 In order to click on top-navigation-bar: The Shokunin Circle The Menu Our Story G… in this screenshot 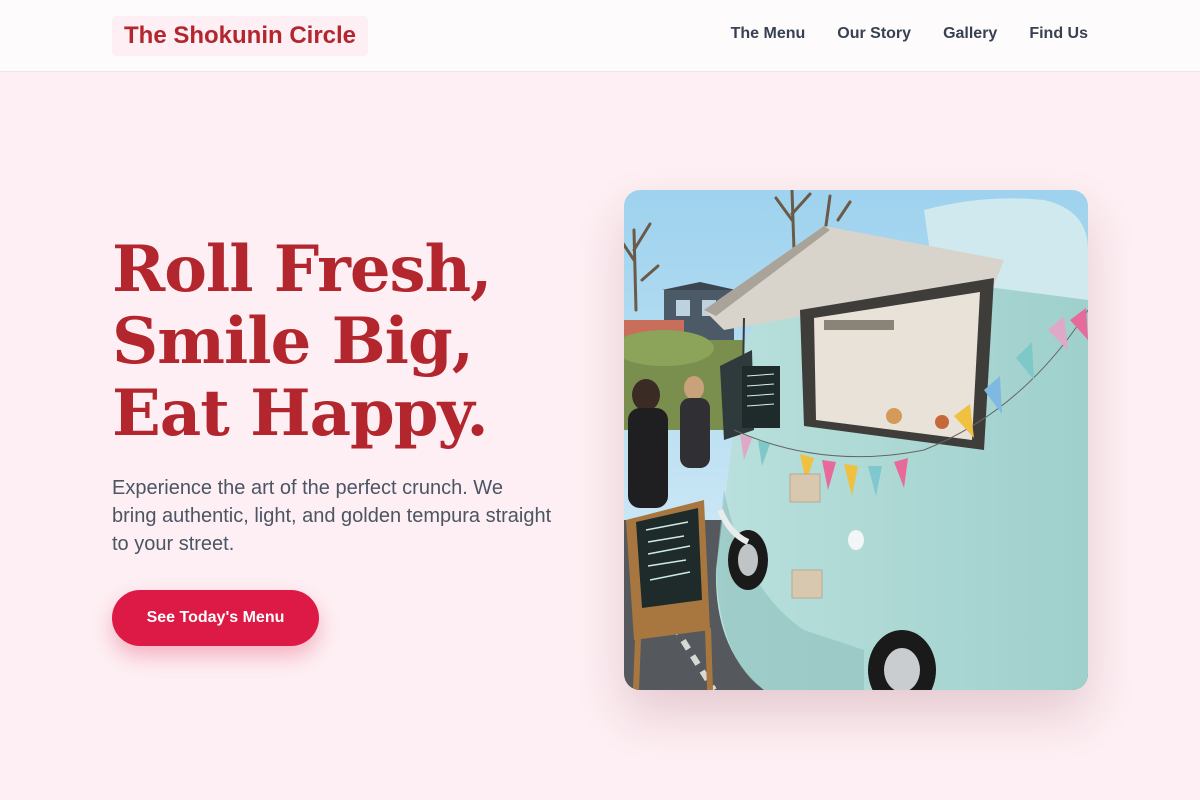, I will do `click(600, 36)`.